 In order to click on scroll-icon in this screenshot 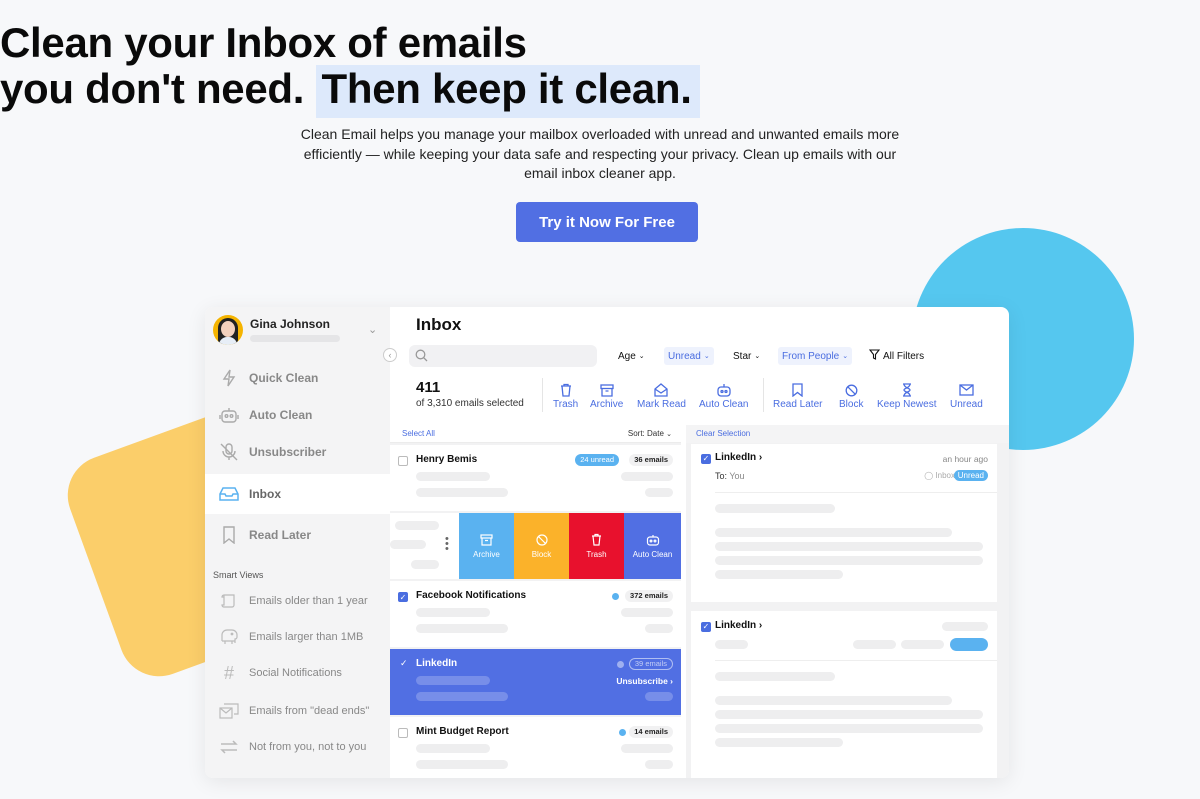, I will do `click(229, 601)`.